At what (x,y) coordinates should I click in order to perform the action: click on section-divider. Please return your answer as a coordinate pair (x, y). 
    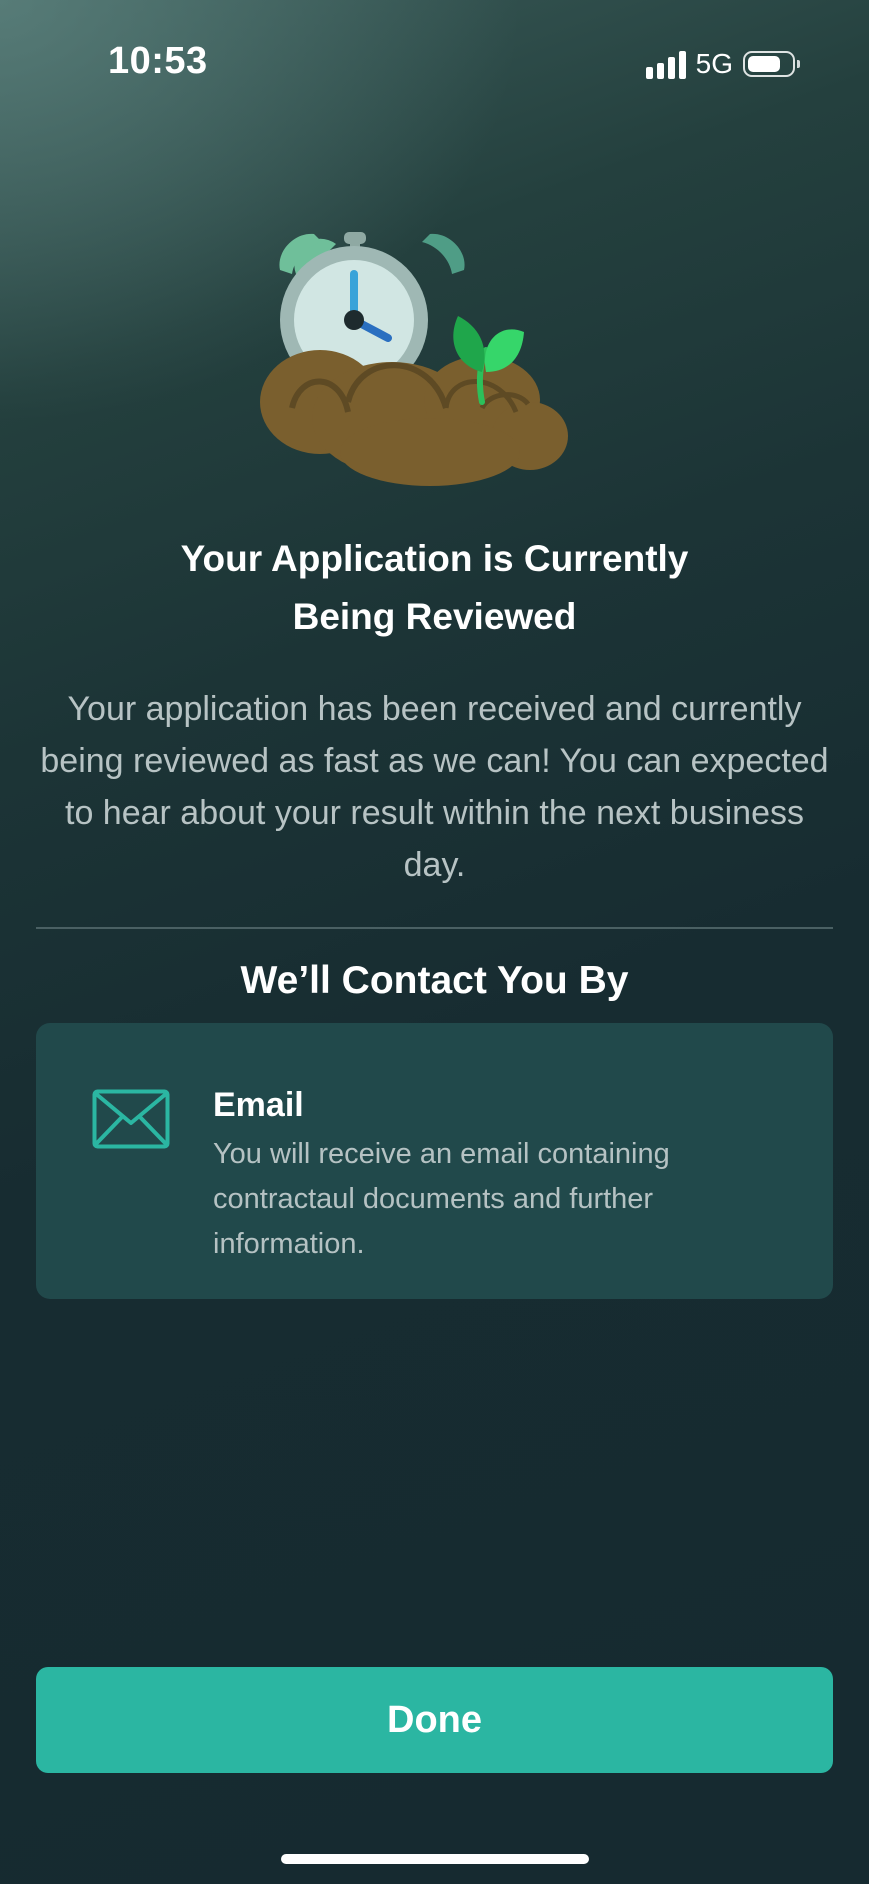
    Looking at the image, I should click on (434, 928).